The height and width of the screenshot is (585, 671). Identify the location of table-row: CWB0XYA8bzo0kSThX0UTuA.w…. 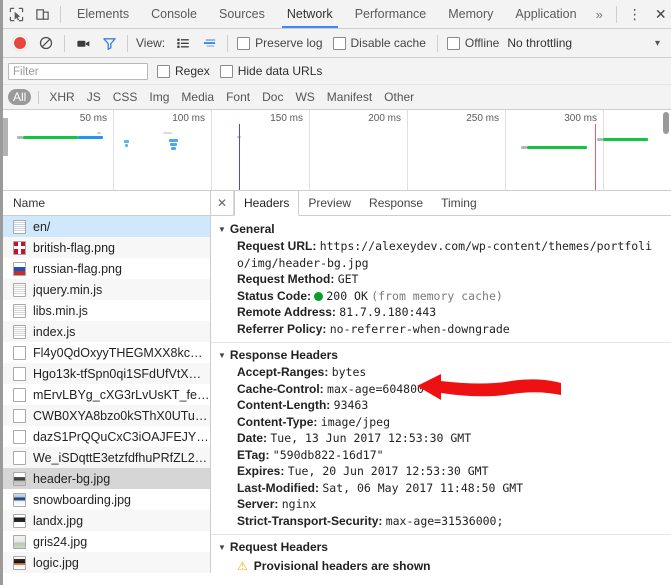
(106, 415).